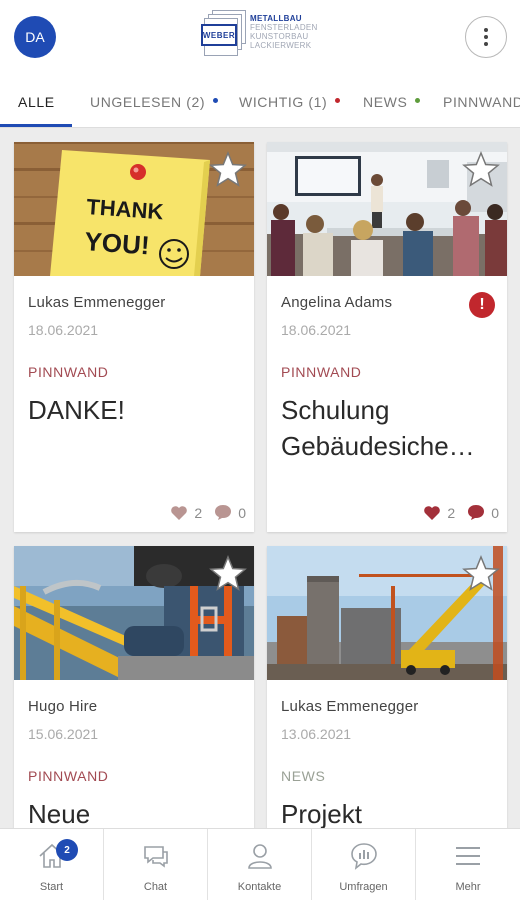 The height and width of the screenshot is (900, 520). Describe the element at coordinates (63, 706) in the screenshot. I see `card-author: Hugo Hire` at that location.